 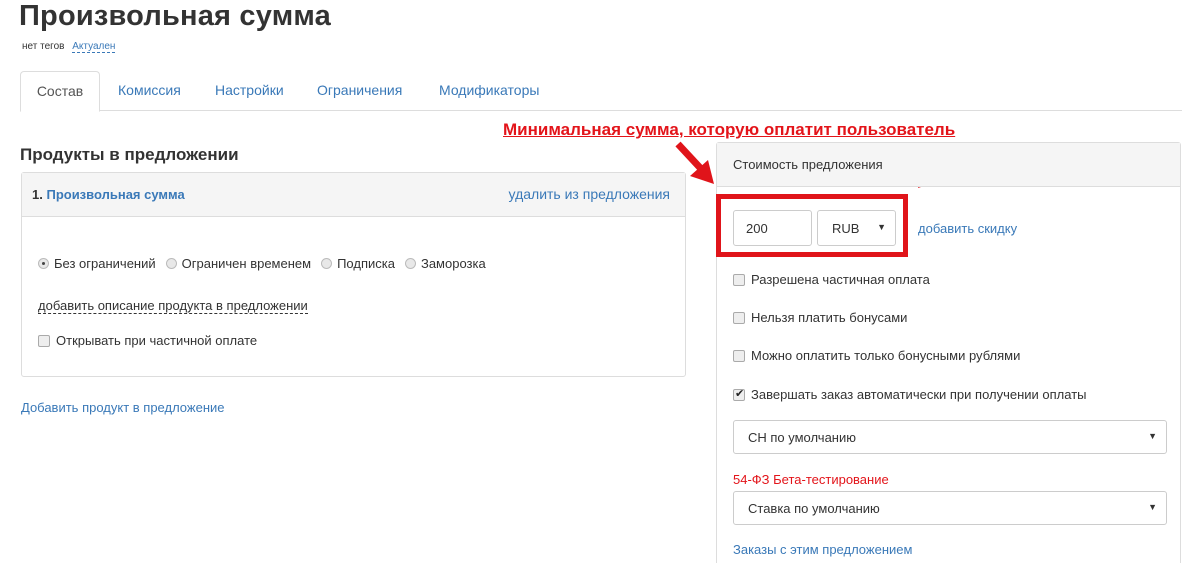 I want to click on radio-selected-icon, so click(x=43, y=263).